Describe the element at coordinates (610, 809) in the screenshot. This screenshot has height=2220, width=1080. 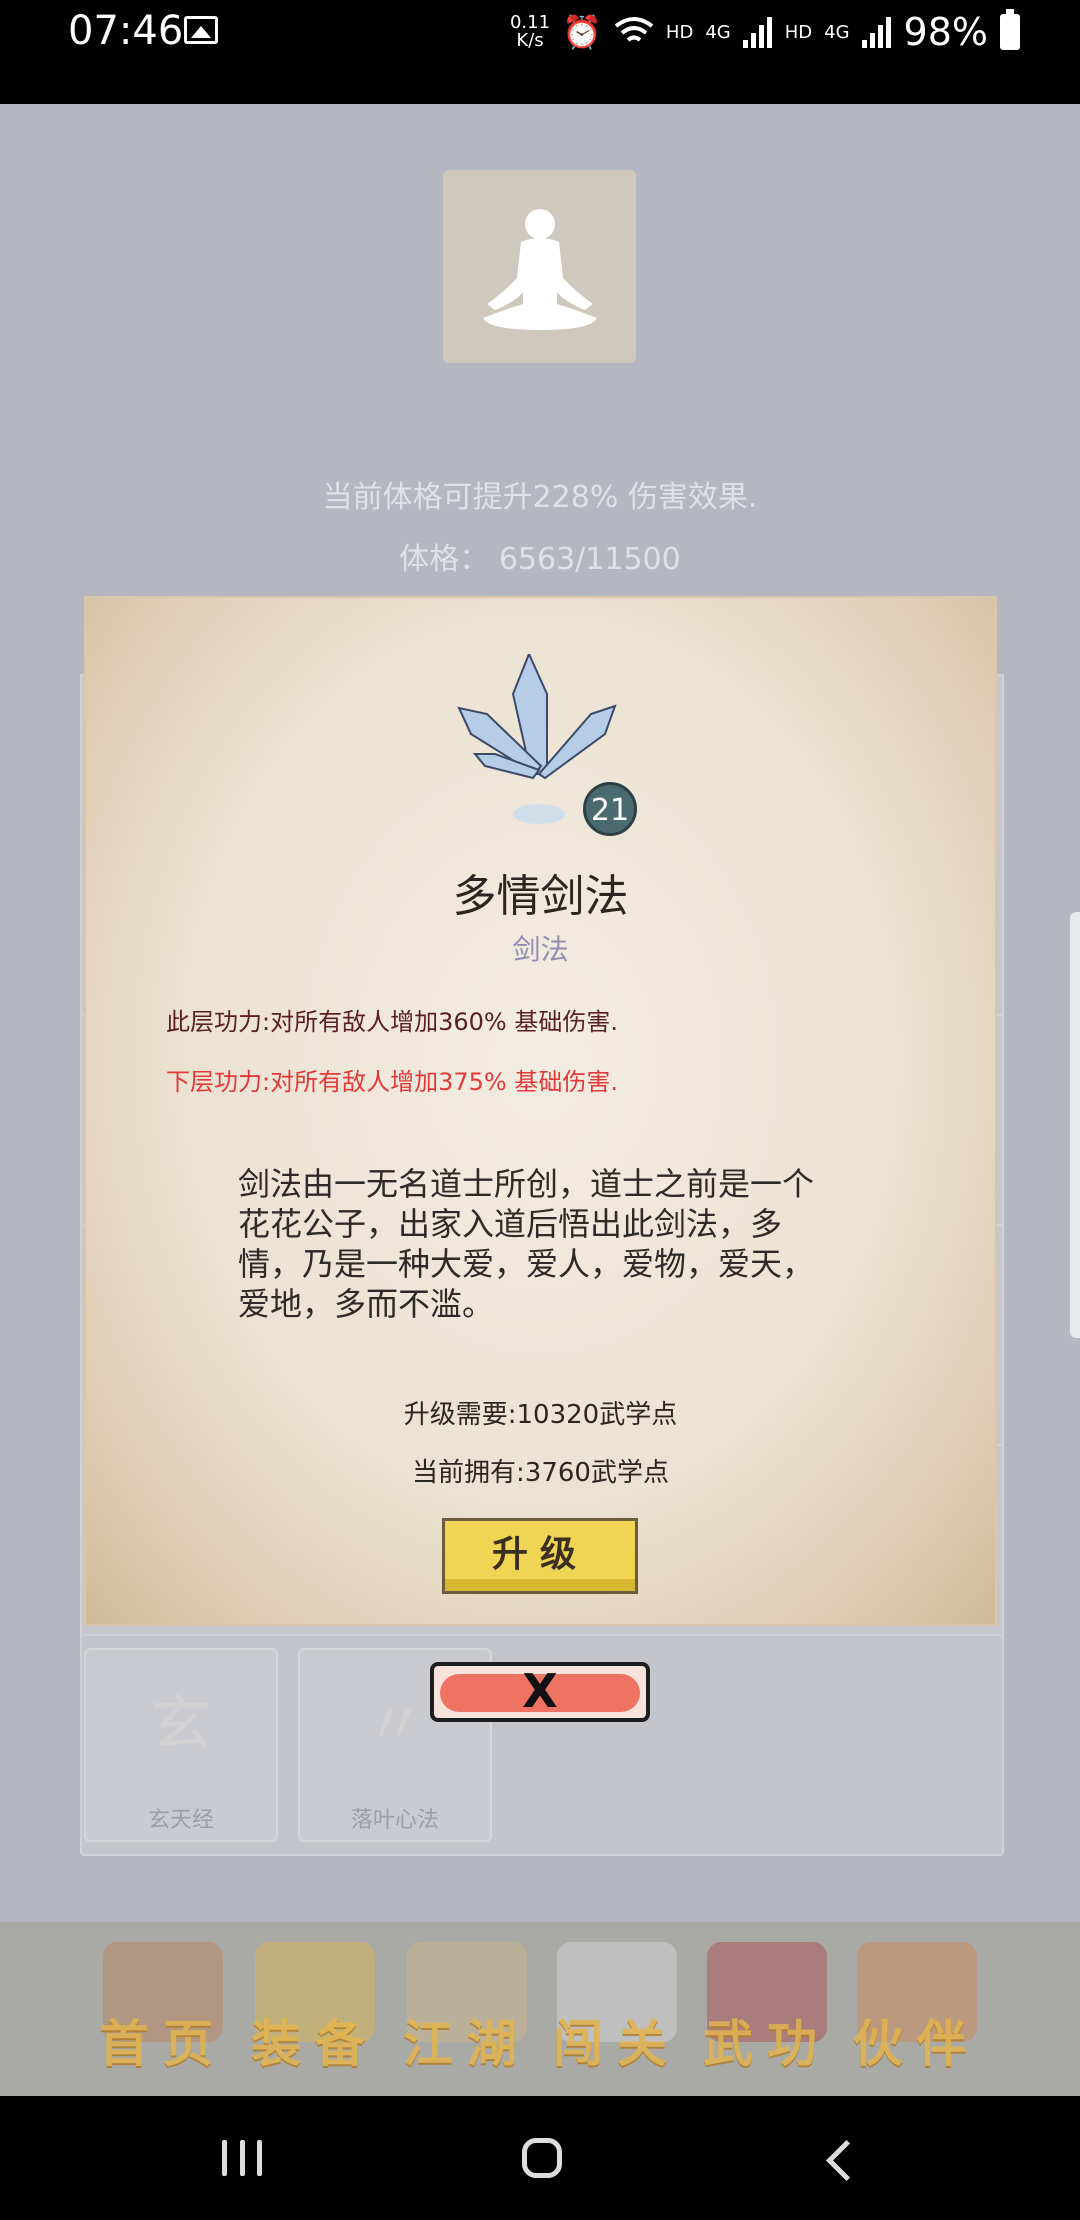
I see `skill-level-badge: 21` at that location.